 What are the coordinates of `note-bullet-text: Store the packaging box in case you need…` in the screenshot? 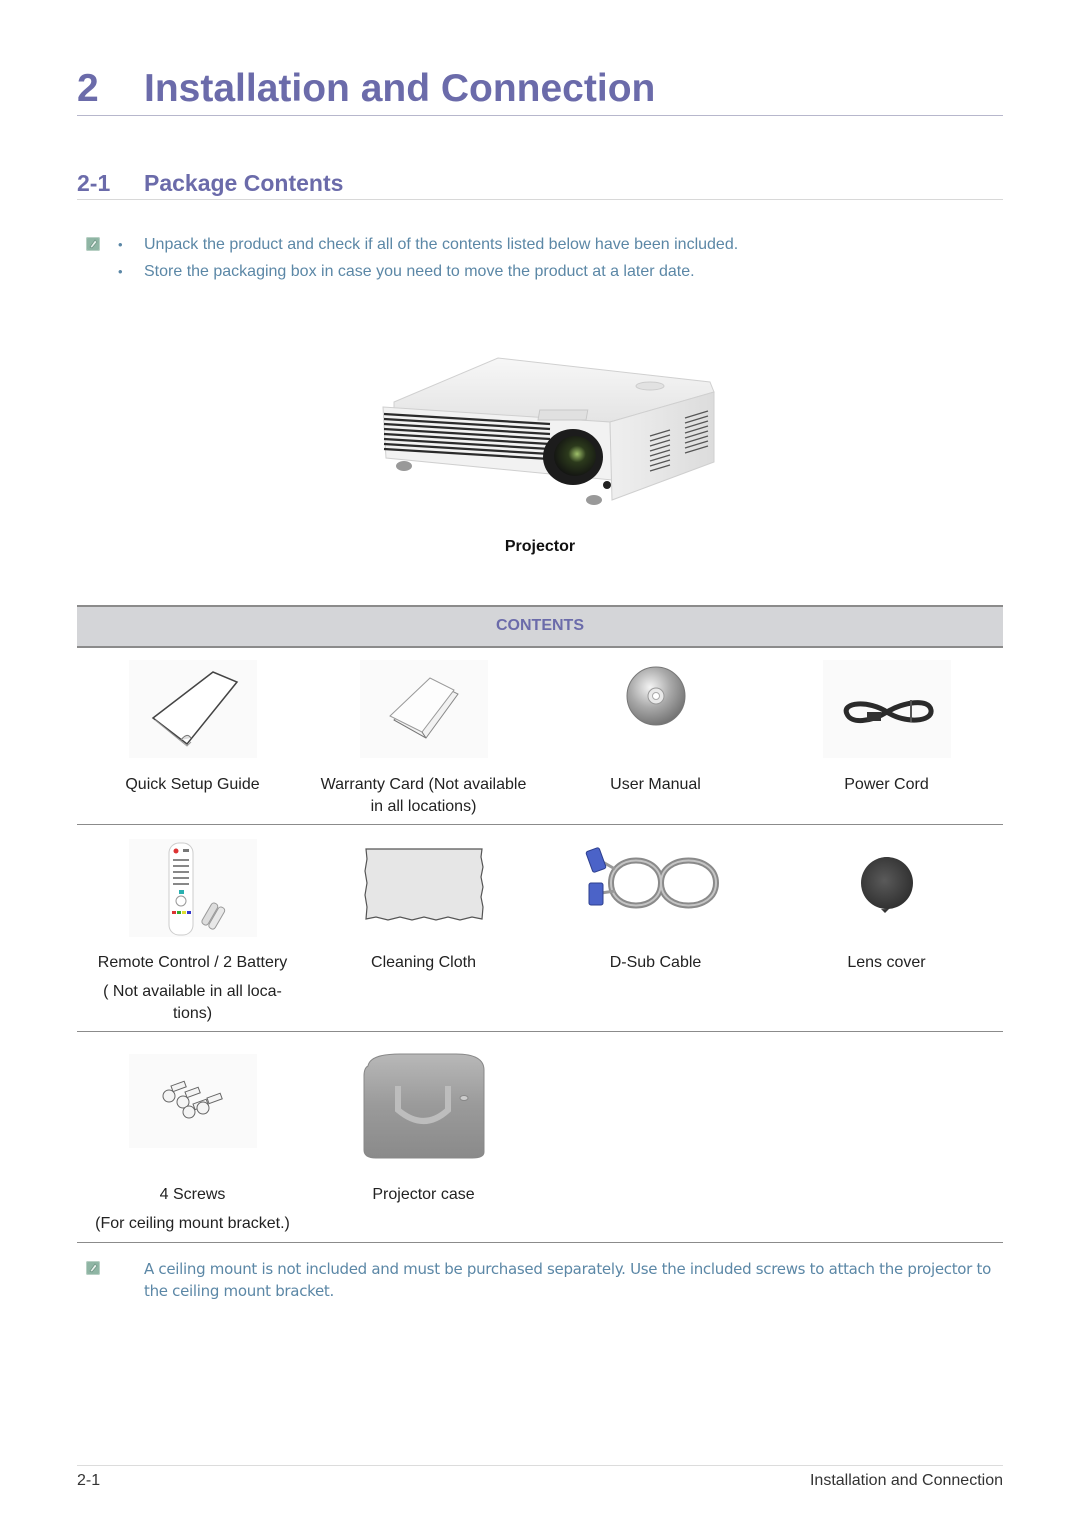 It's located at (419, 271).